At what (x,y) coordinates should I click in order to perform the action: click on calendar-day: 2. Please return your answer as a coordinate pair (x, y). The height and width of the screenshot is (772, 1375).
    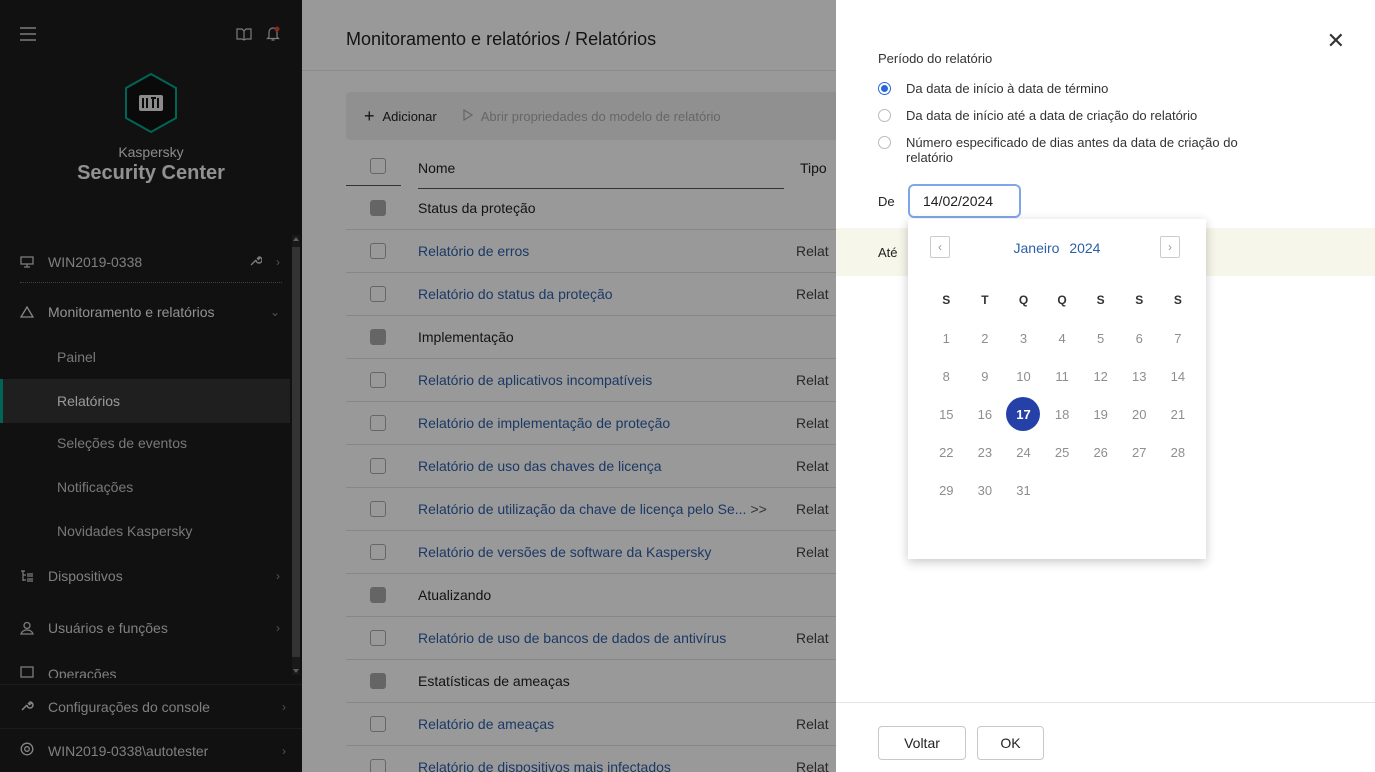
    Looking at the image, I should click on (985, 338).